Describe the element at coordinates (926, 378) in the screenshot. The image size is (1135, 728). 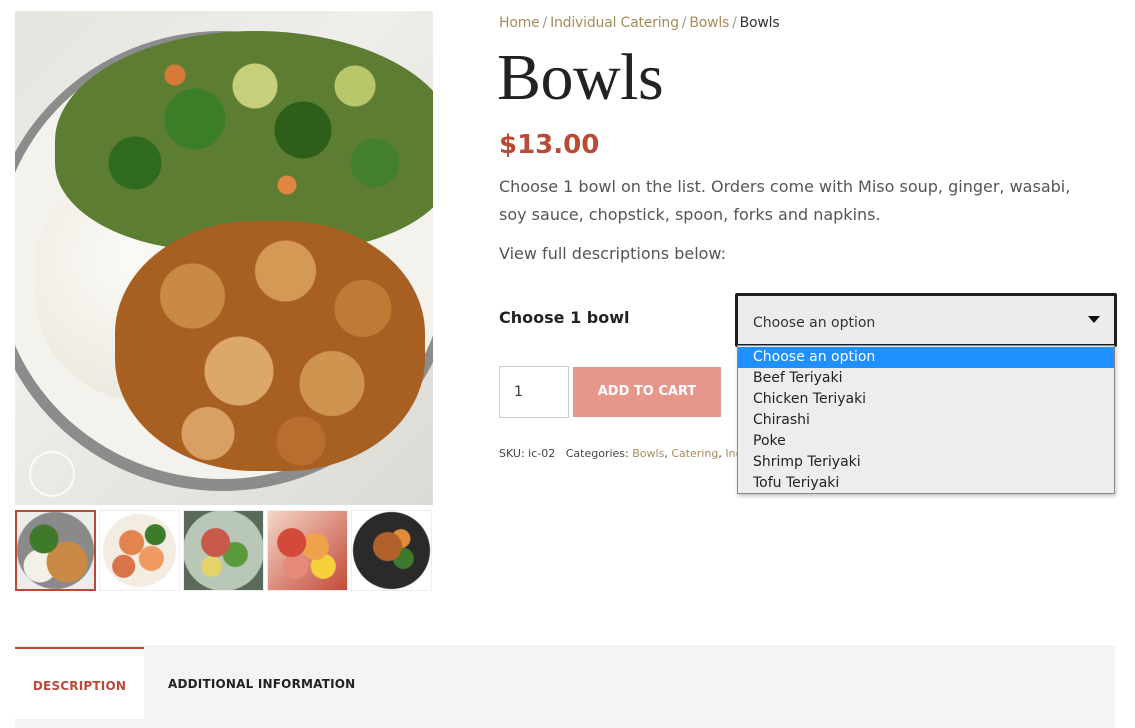
I see `option-beef-teriyaki: Beef Teriyaki` at that location.